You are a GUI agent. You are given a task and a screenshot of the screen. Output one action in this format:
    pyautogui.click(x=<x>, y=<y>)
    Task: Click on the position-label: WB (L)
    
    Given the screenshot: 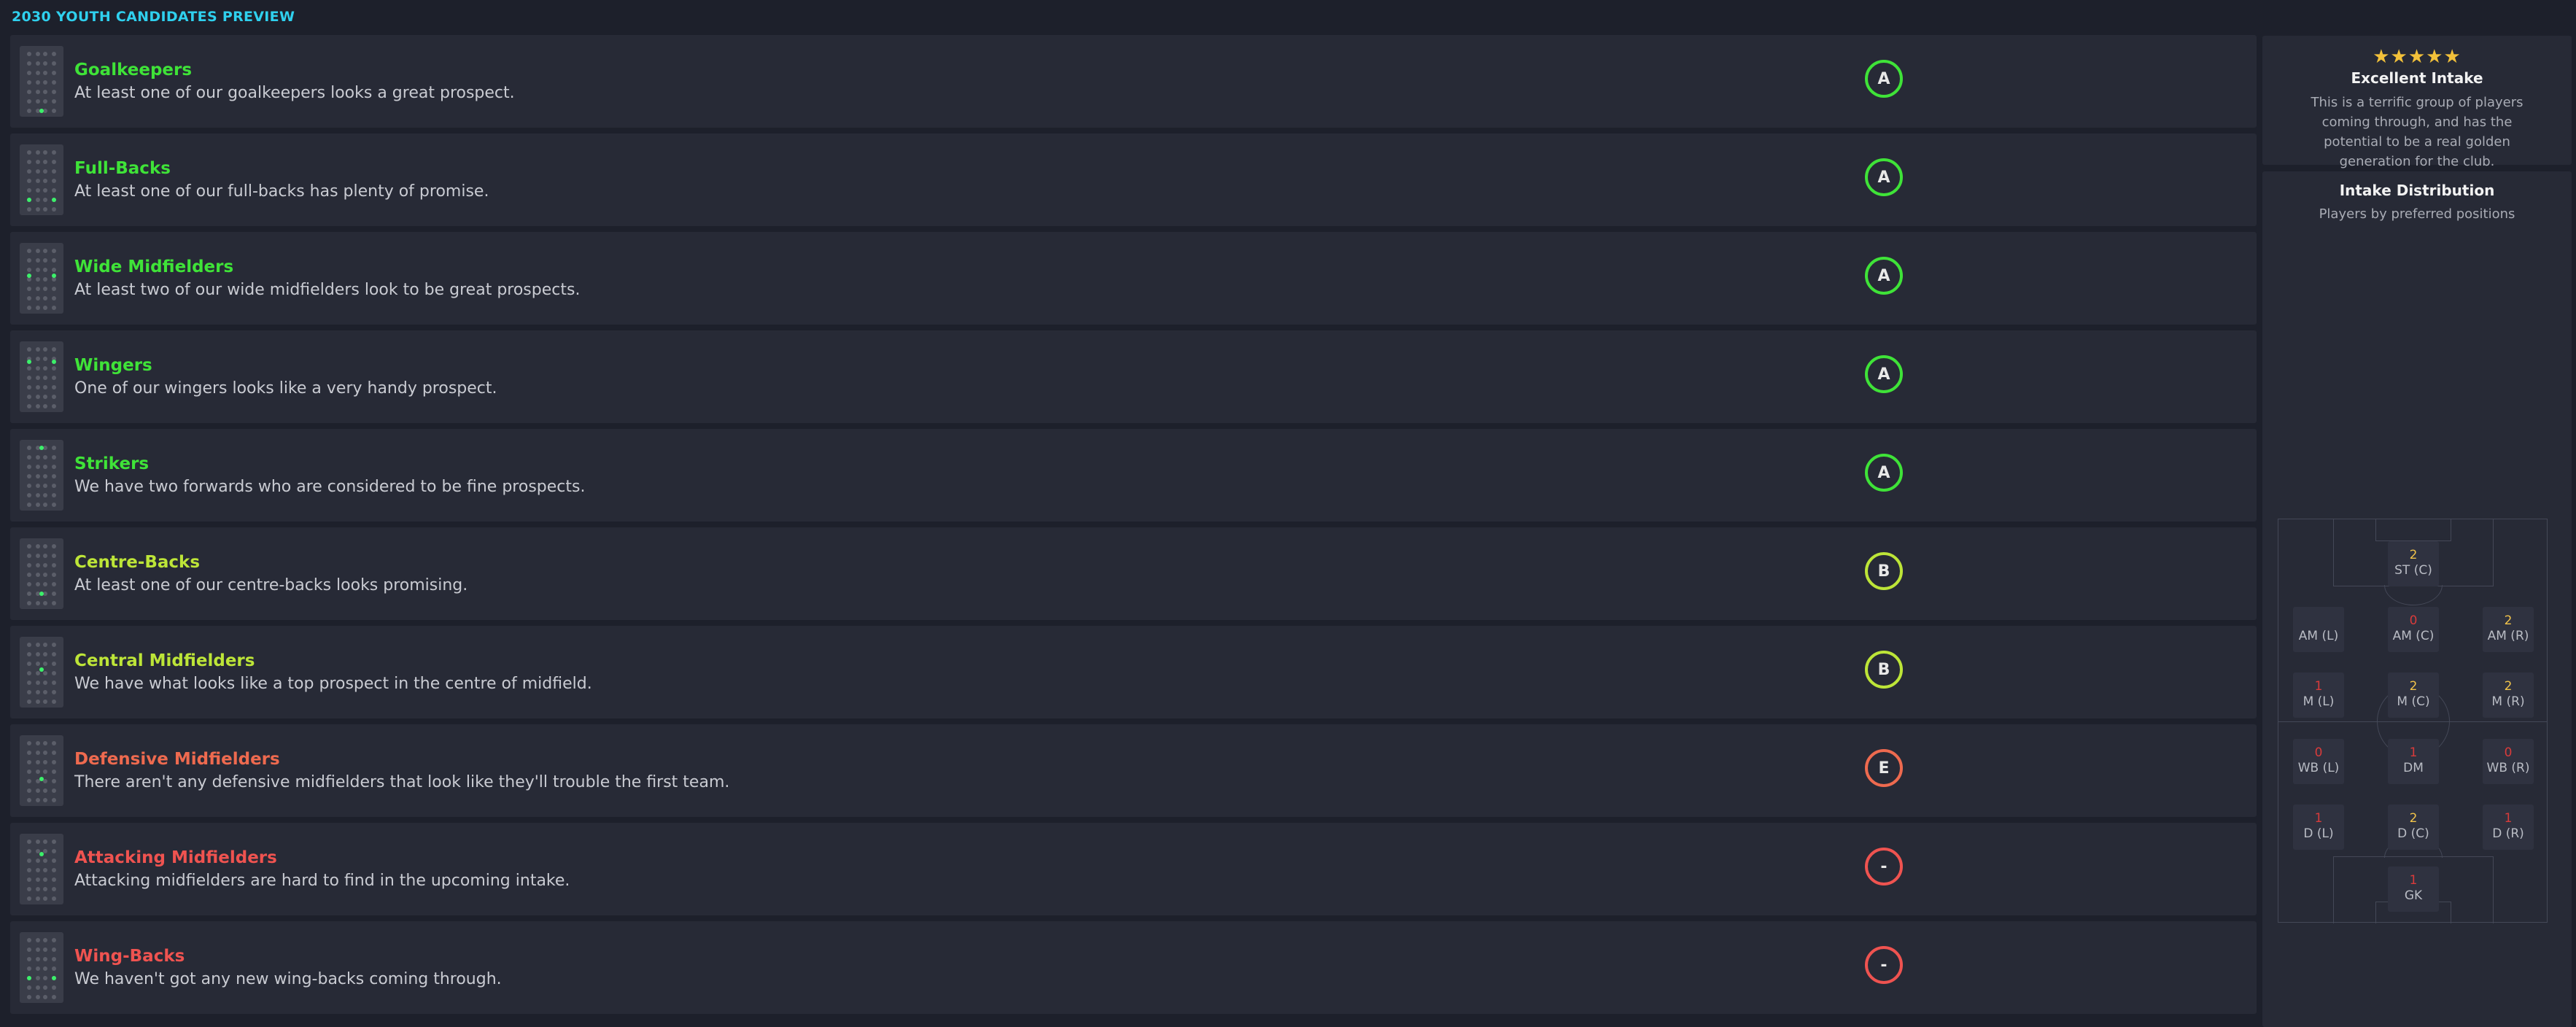 What is the action you would take?
    pyautogui.click(x=2318, y=768)
    